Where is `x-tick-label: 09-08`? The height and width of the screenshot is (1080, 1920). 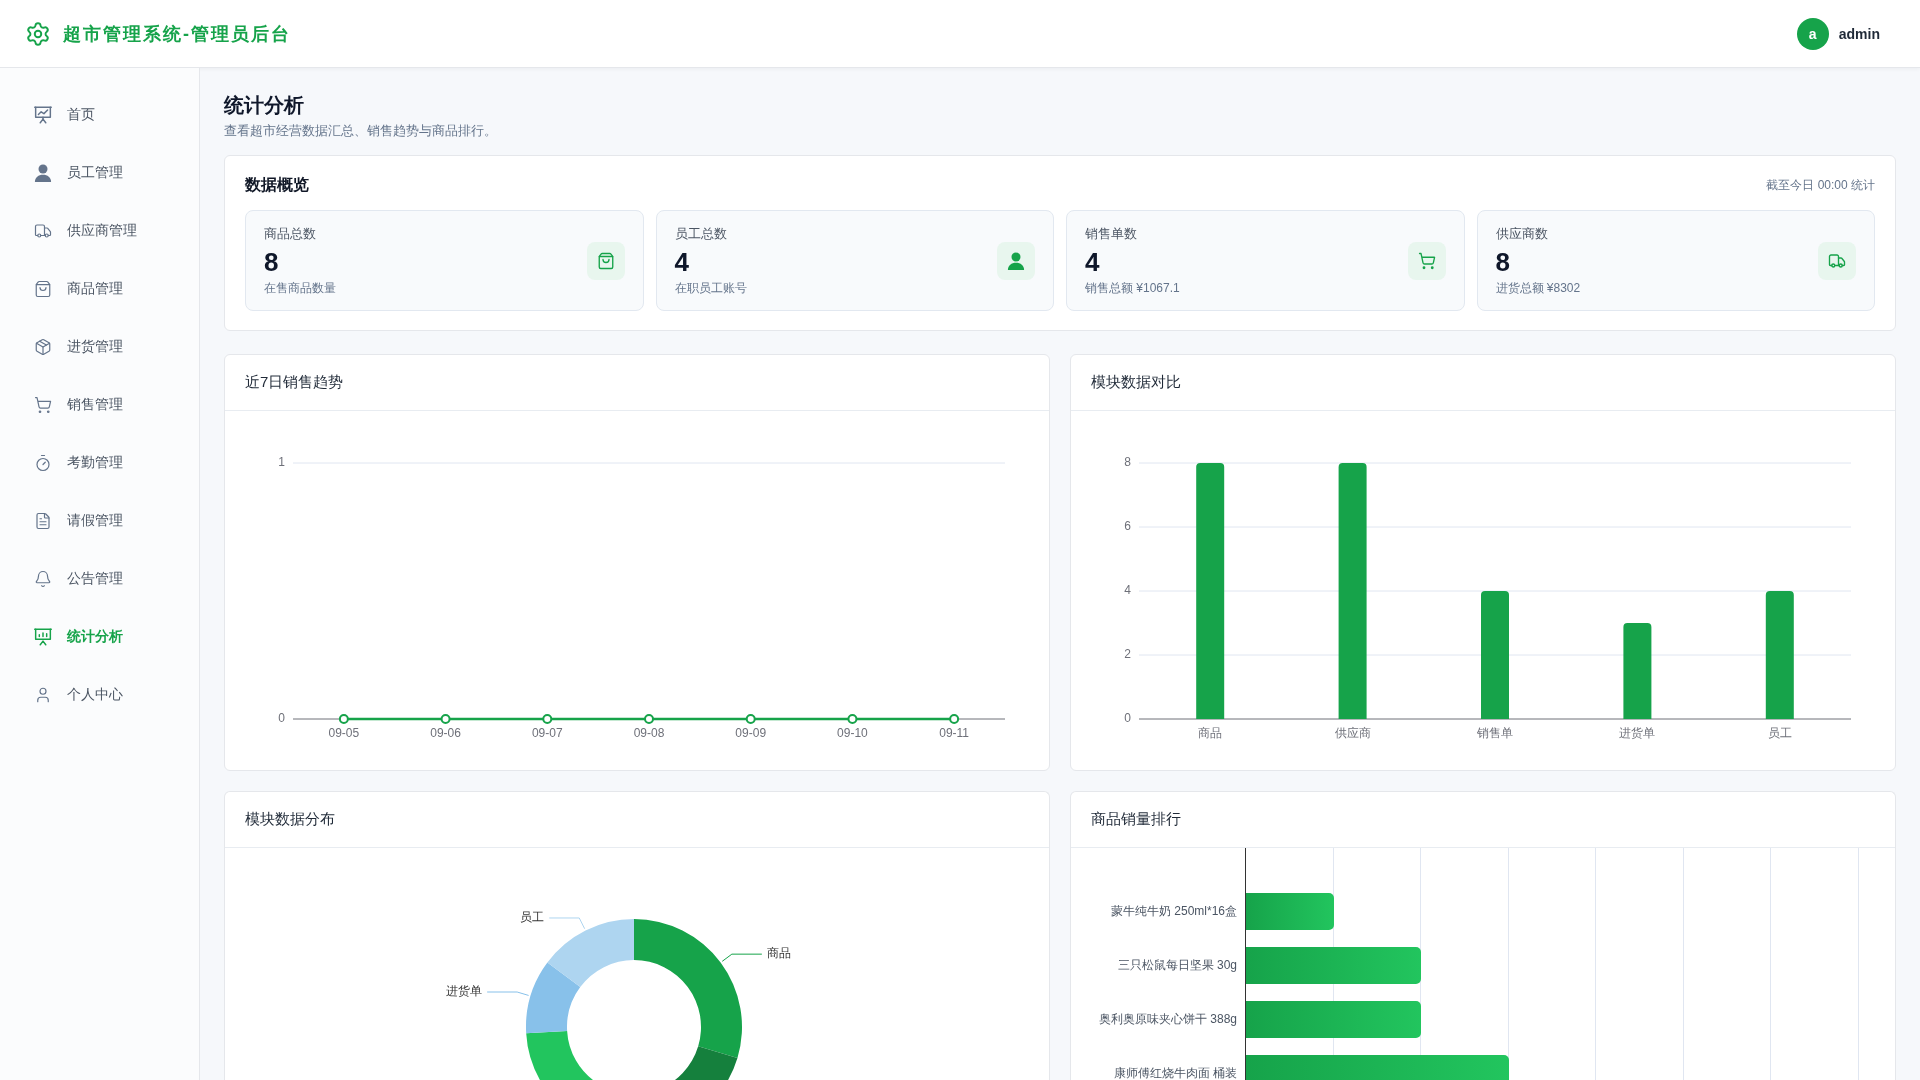
x-tick-label: 09-08 is located at coordinates (649, 733).